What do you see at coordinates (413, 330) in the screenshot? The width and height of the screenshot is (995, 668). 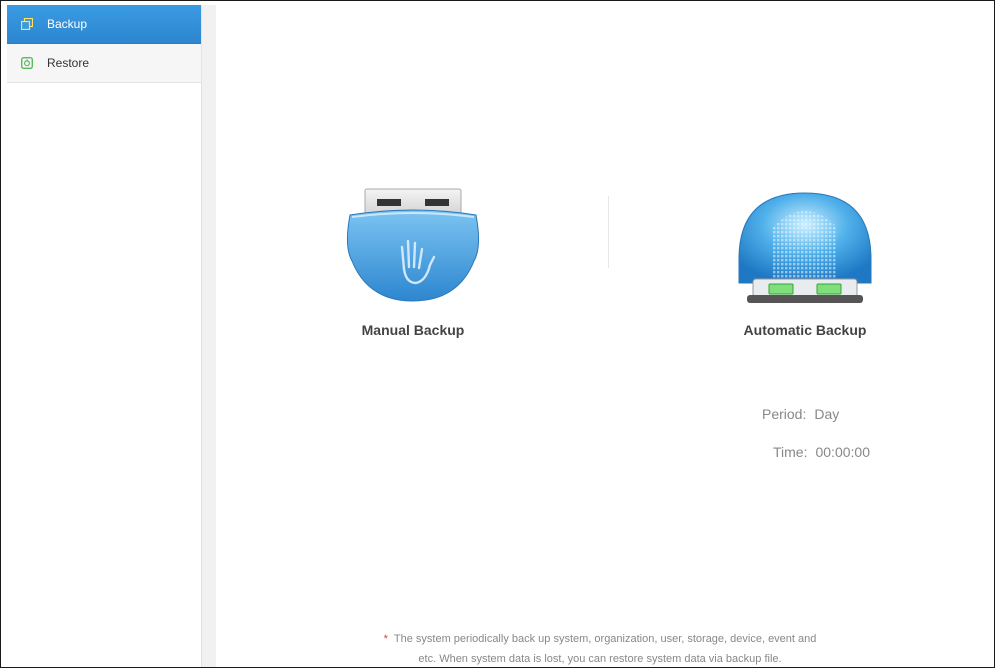 I see `manual-backup-label: Manual Backup` at bounding box center [413, 330].